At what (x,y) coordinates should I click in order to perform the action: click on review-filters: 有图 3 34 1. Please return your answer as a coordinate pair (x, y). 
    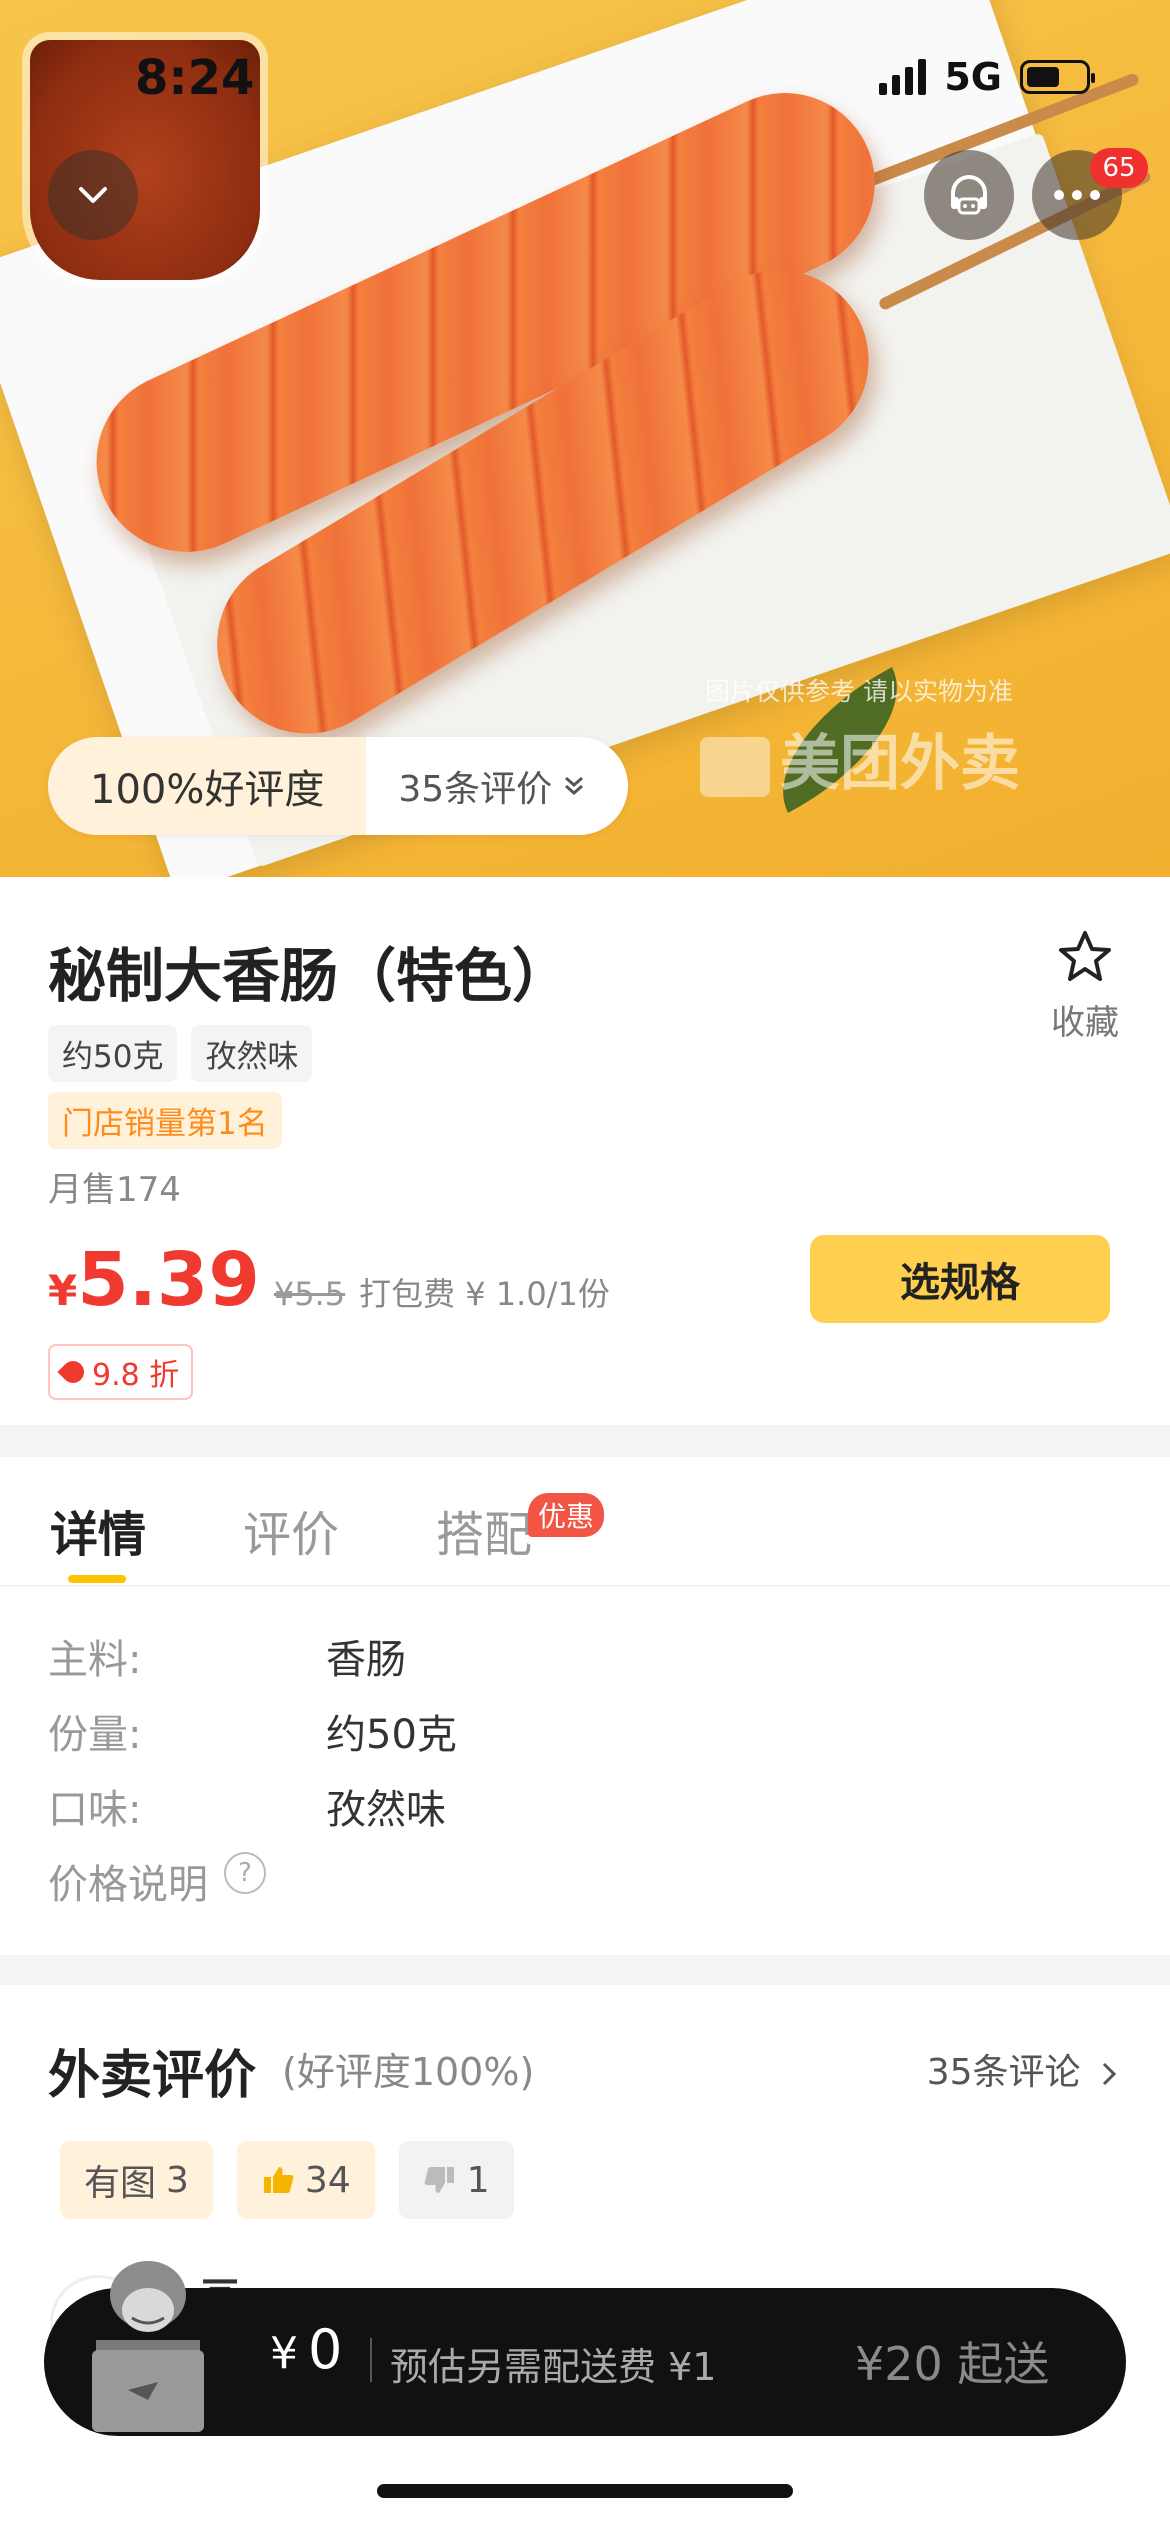
    Looking at the image, I should click on (287, 2180).